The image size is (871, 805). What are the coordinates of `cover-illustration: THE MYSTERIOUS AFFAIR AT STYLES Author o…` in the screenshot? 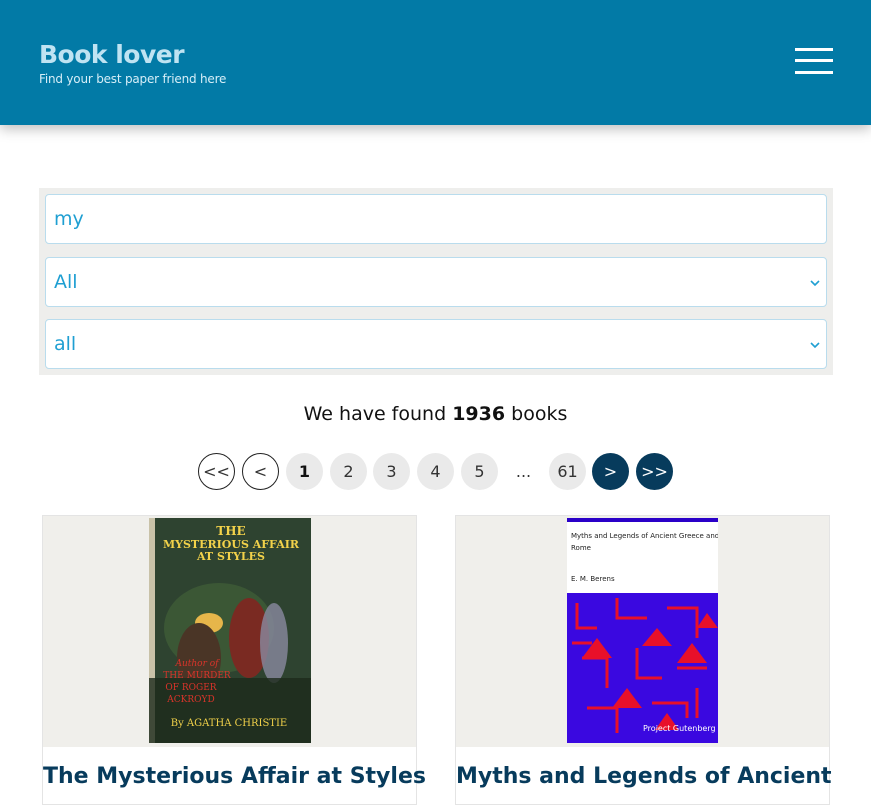 It's located at (230, 630).